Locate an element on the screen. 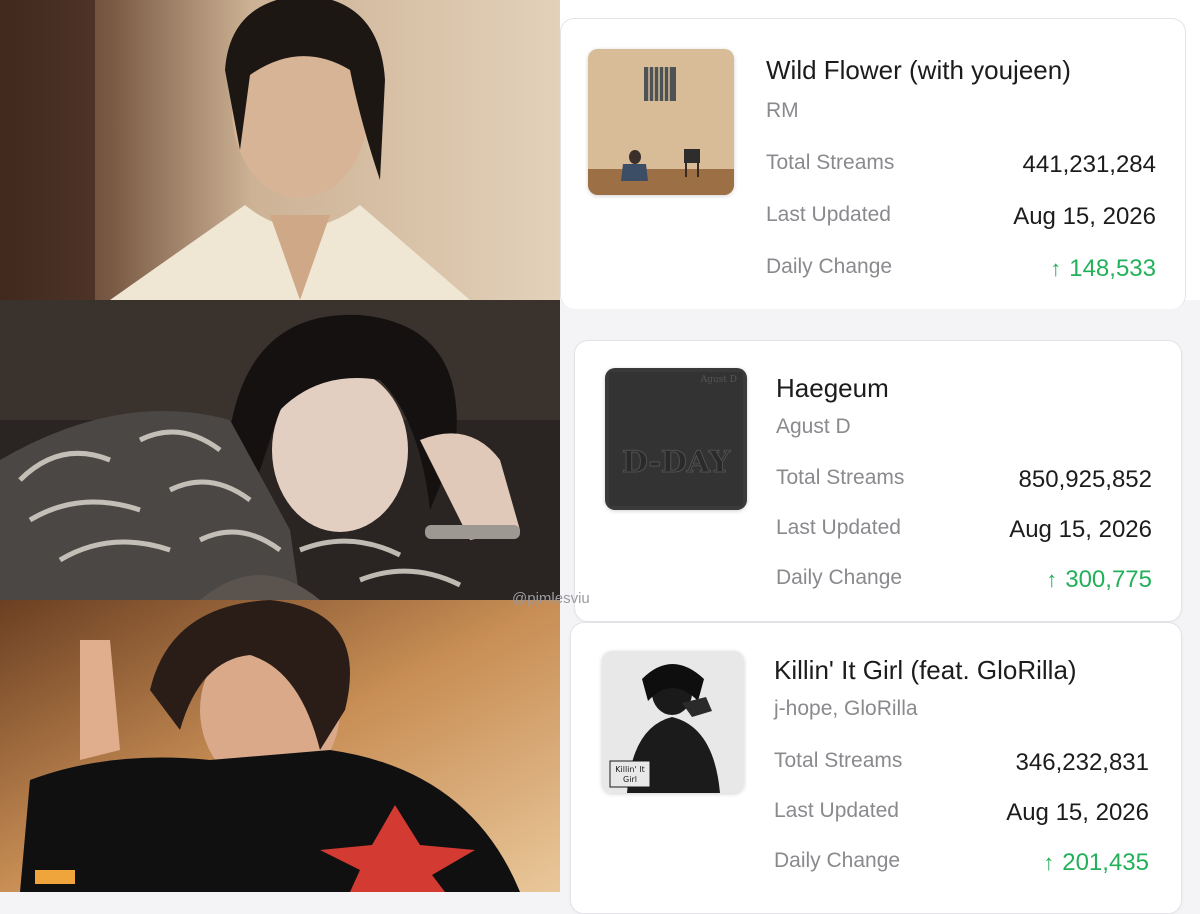 This screenshot has height=914, width=1200. photo-jhope is located at coordinates (280, 746).